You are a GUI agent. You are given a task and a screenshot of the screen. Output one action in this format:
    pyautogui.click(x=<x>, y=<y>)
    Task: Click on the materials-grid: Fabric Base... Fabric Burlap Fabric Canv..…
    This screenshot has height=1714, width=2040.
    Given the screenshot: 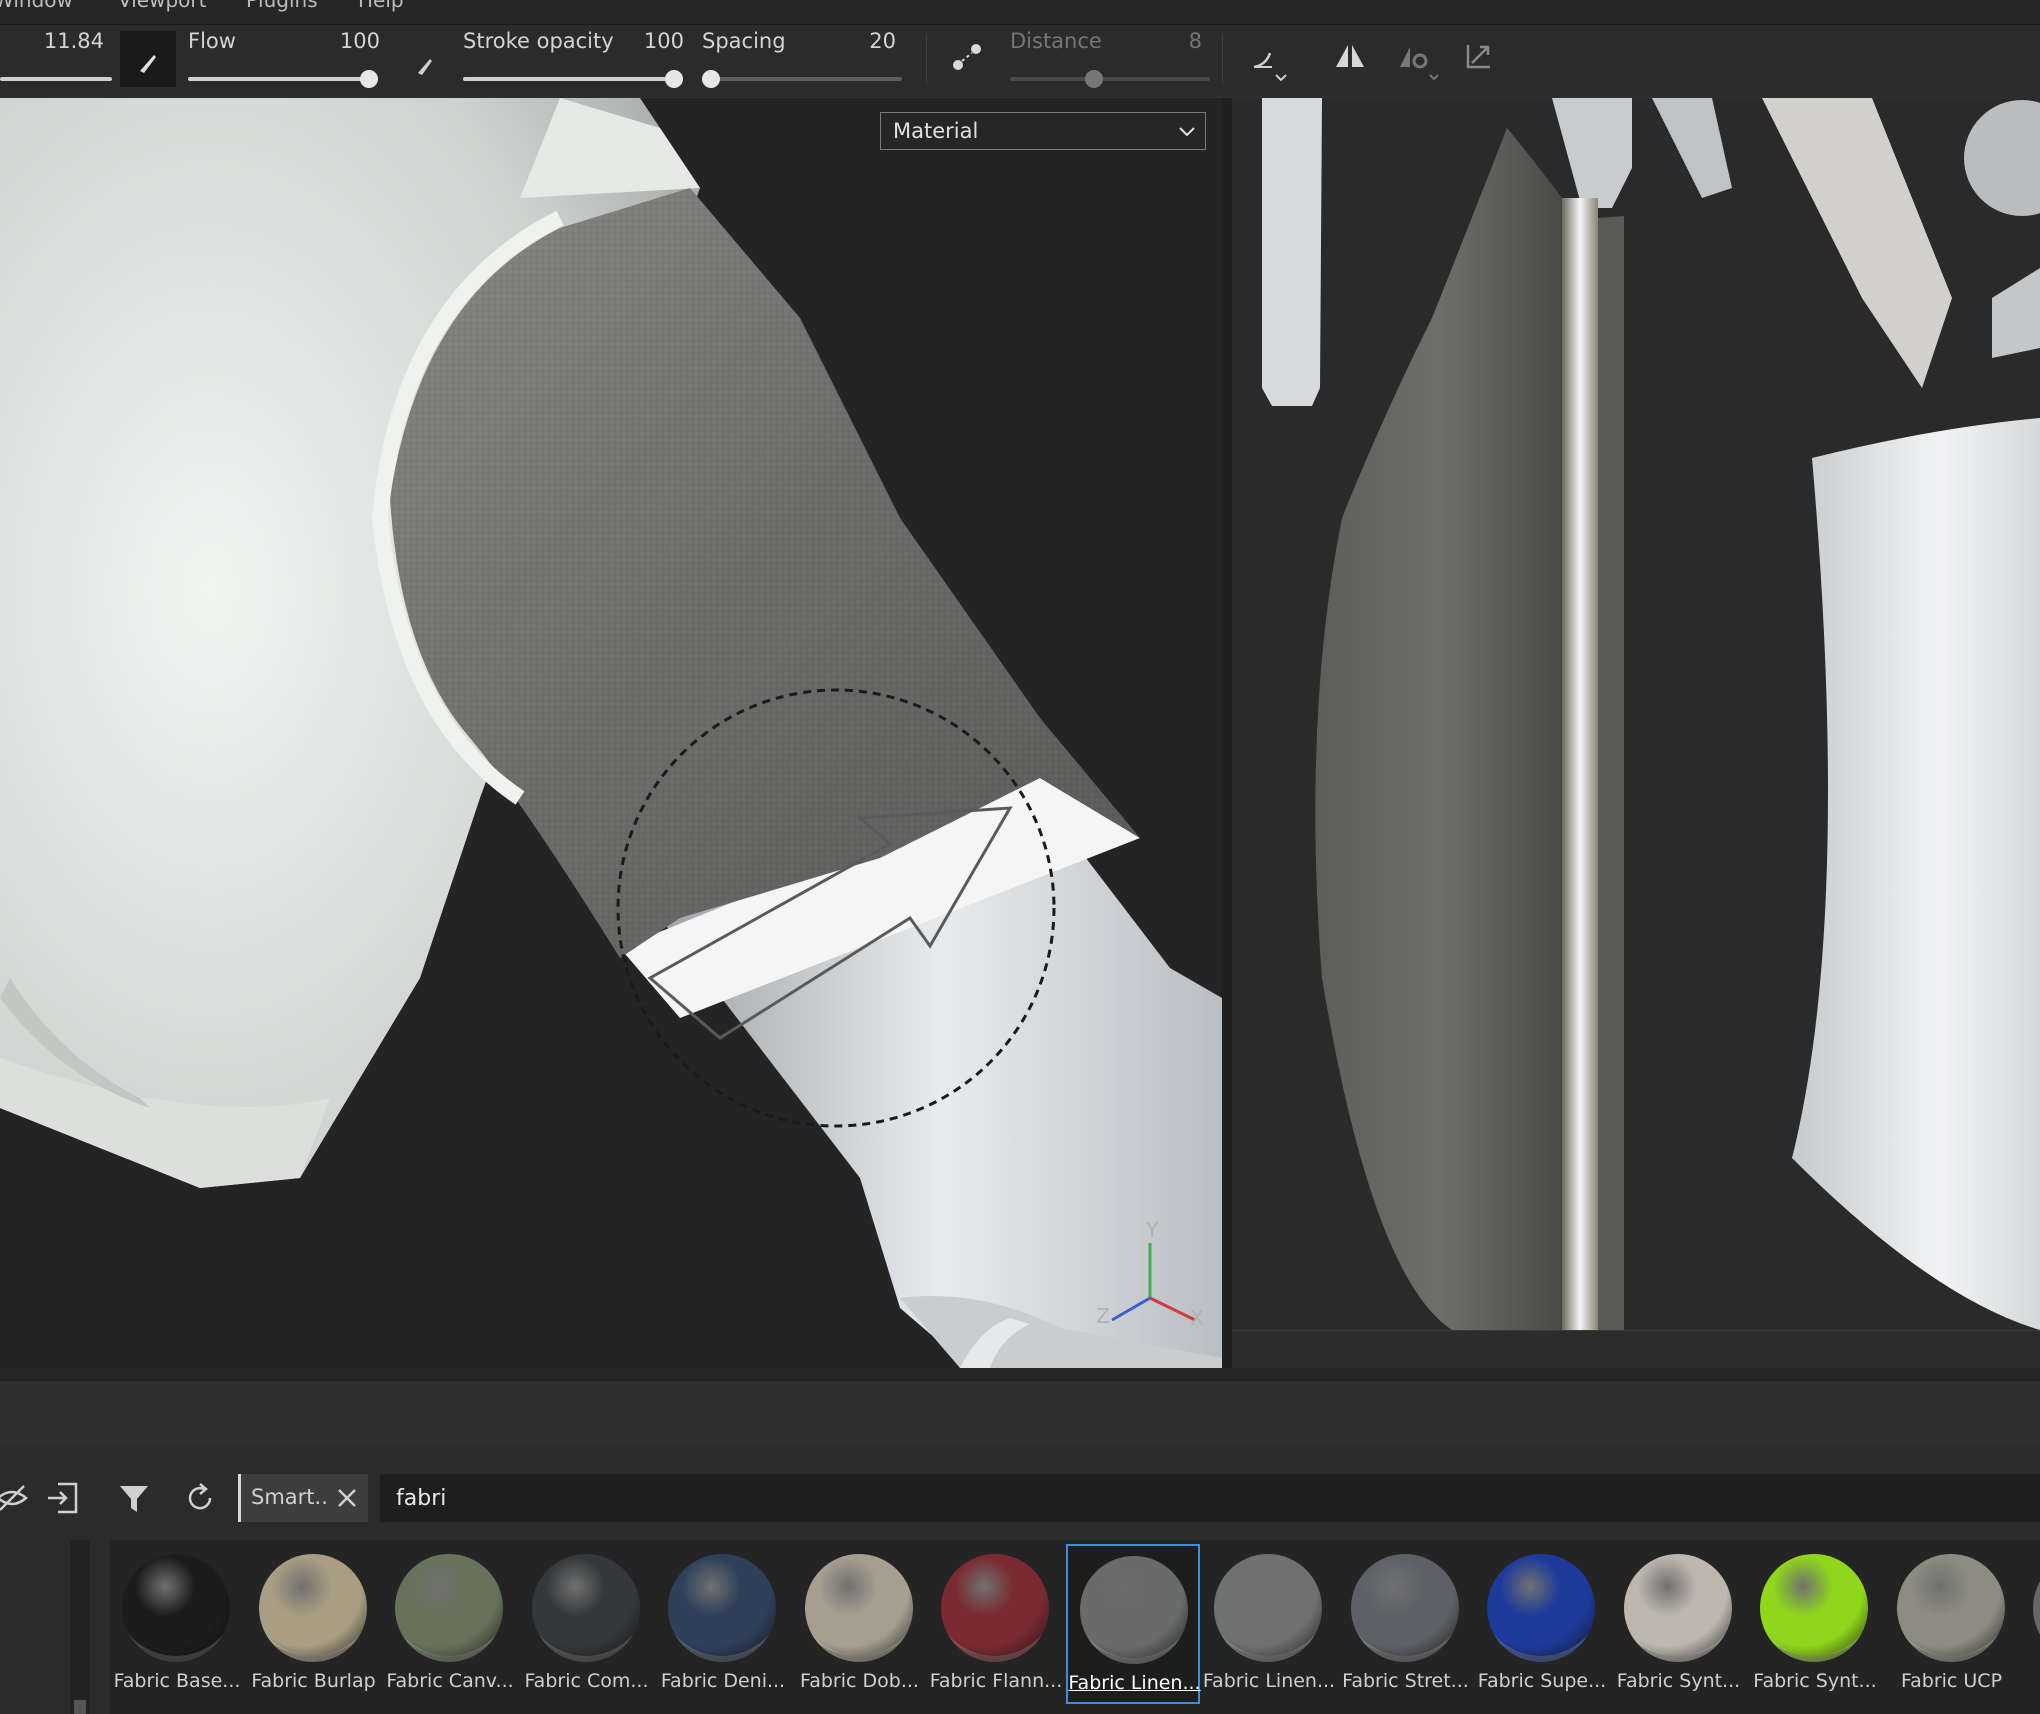 What is the action you would take?
    pyautogui.click(x=1075, y=1627)
    